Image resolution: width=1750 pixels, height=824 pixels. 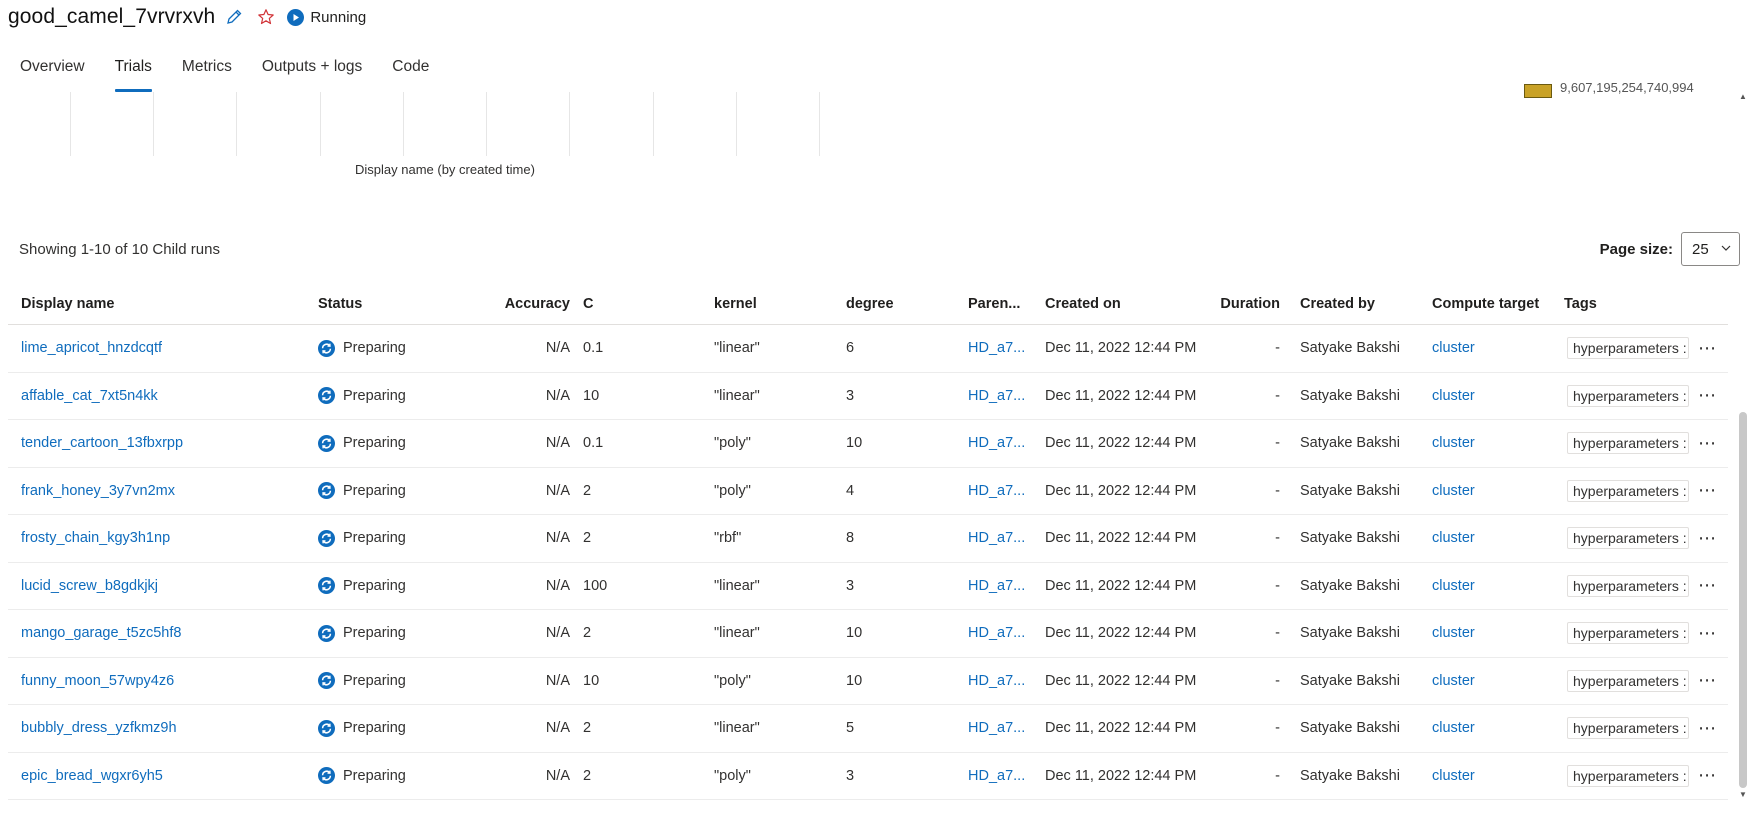 What do you see at coordinates (52, 72) in the screenshot?
I see `tab-overview: Overview` at bounding box center [52, 72].